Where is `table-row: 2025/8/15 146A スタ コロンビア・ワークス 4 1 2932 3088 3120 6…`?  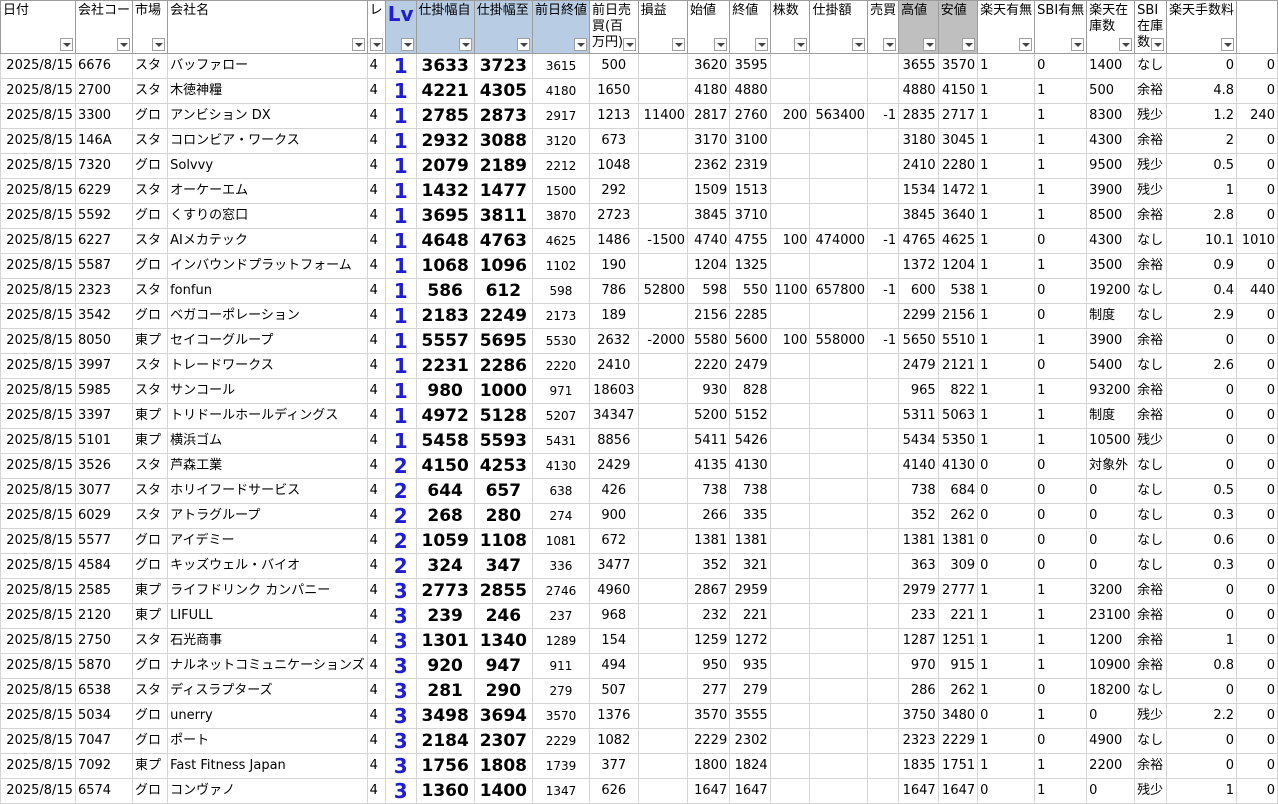
table-row: 2025/8/15 146A スタ コロンビア・ワークス 4 1 2932 3088 3120 6… is located at coordinates (639, 141).